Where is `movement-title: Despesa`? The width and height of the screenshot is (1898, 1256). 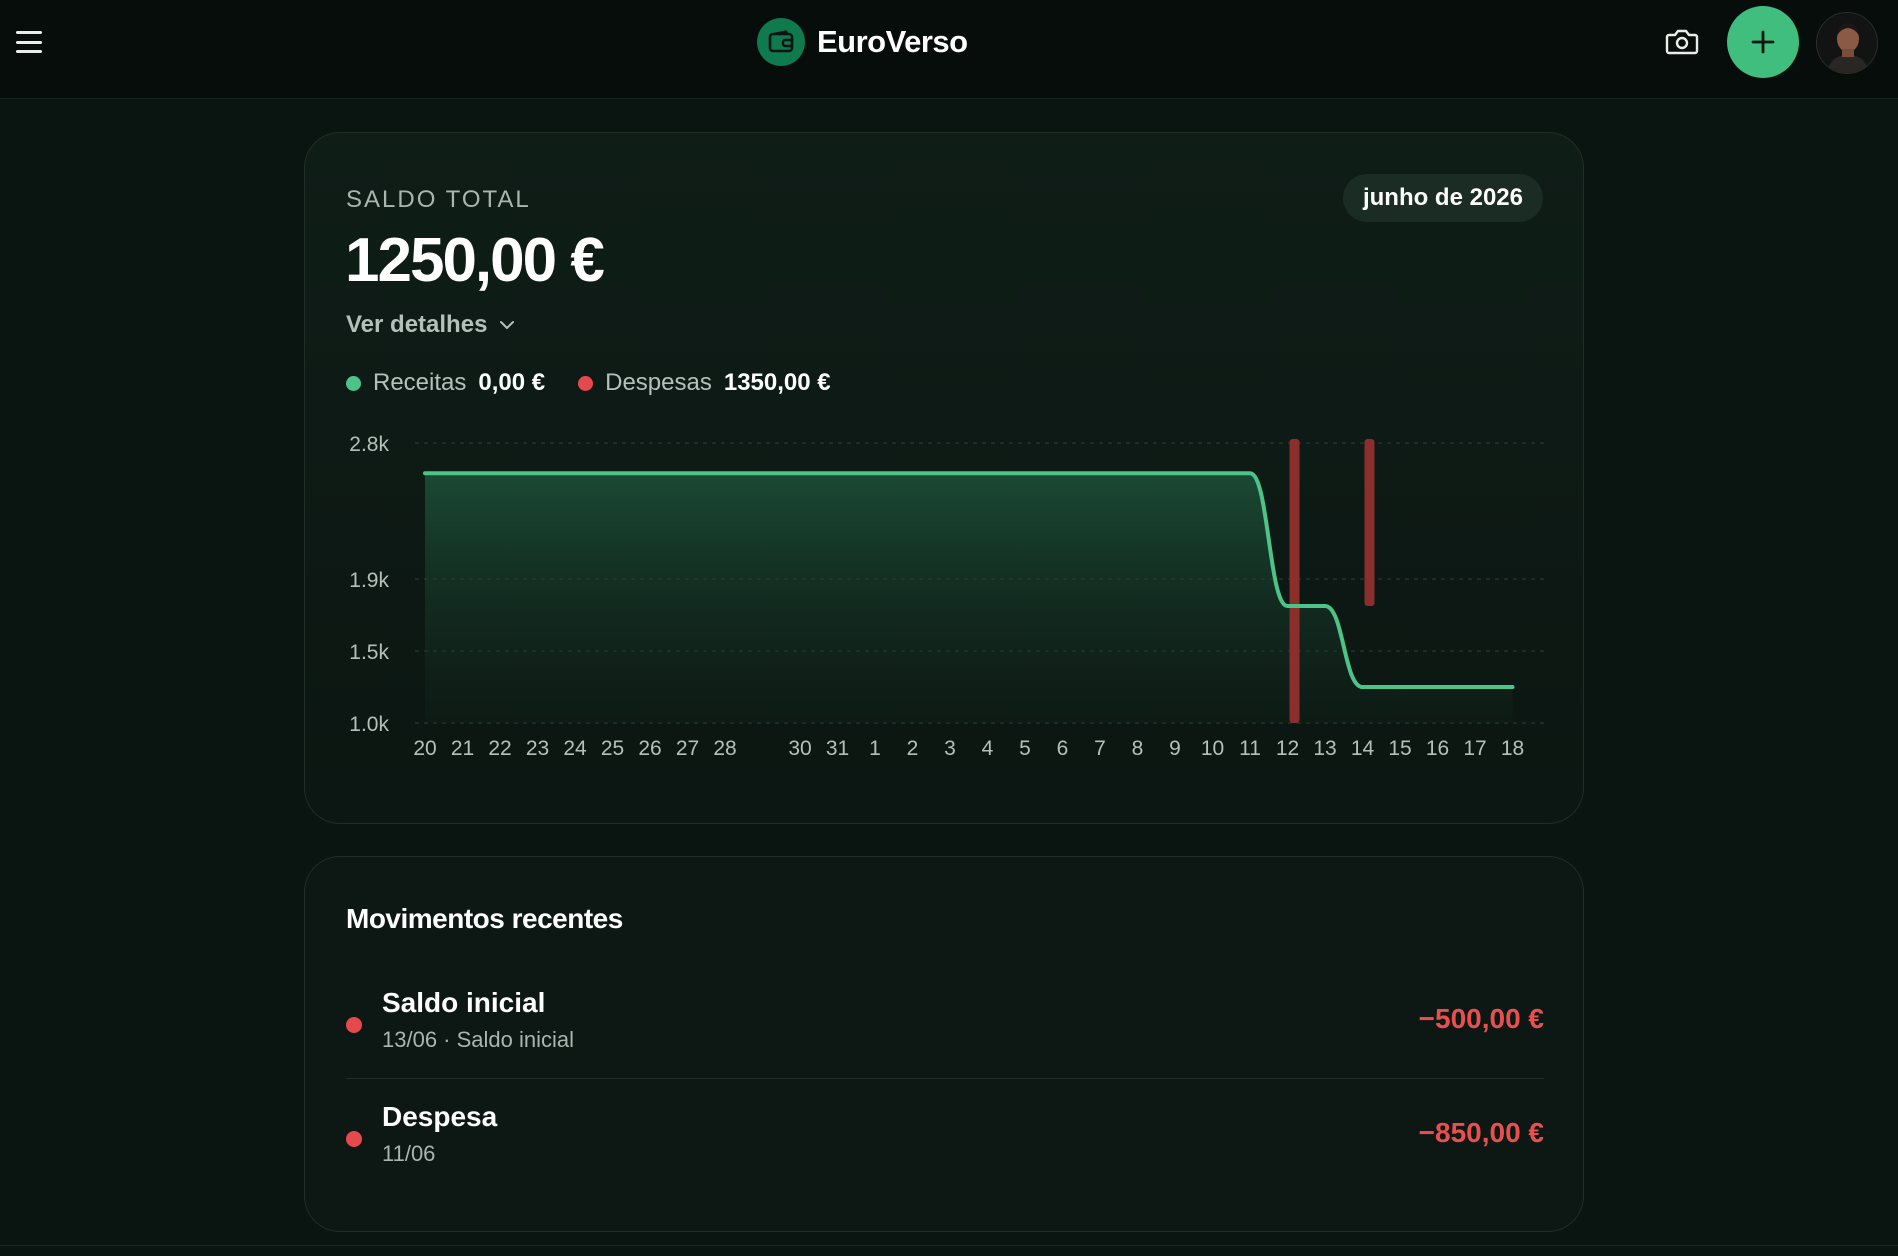 movement-title: Despesa is located at coordinates (440, 1116).